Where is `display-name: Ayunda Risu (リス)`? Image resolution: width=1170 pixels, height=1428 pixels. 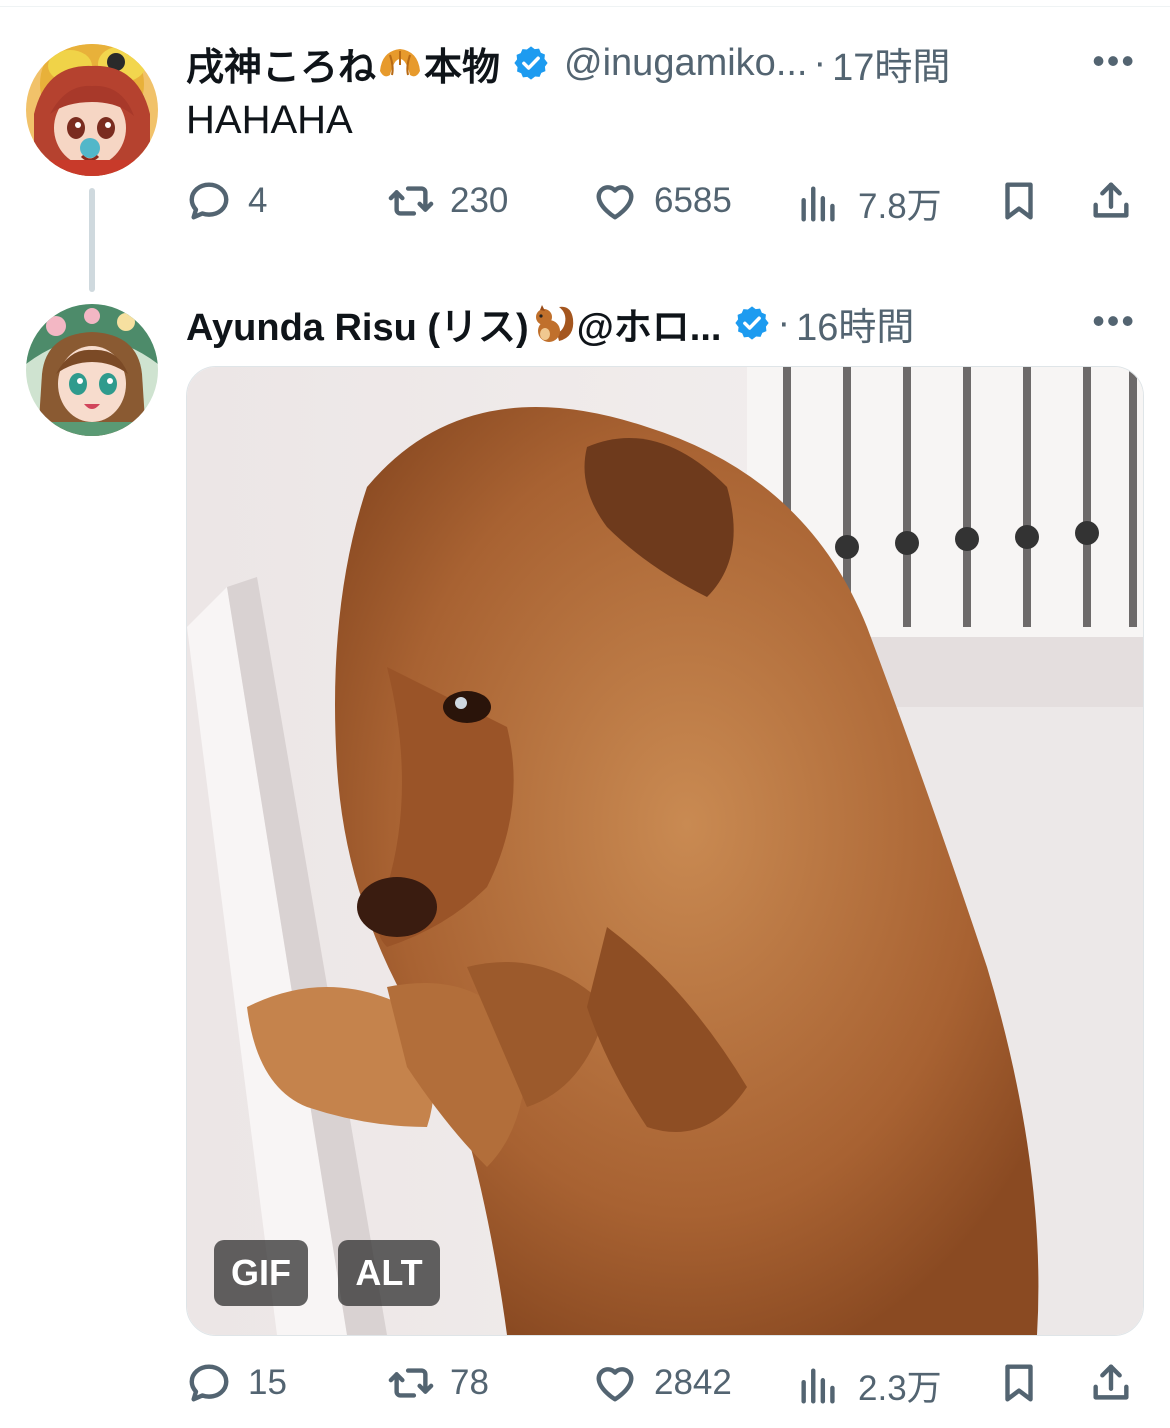
display-name: Ayunda Risu (リス) is located at coordinates (357, 323).